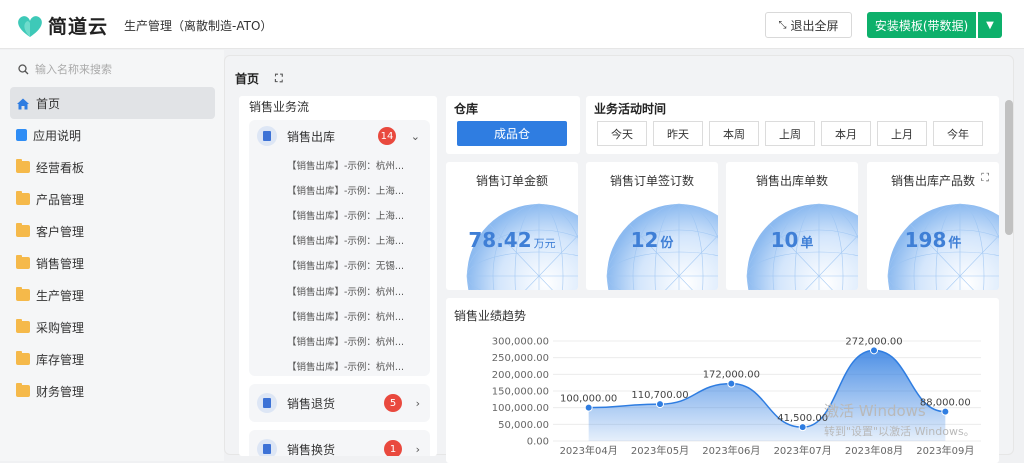 This screenshot has height=463, width=1024. Describe the element at coordinates (792, 226) in the screenshot. I see `kpi-card-outbound-orders: 销售出库单数 10 单` at that location.